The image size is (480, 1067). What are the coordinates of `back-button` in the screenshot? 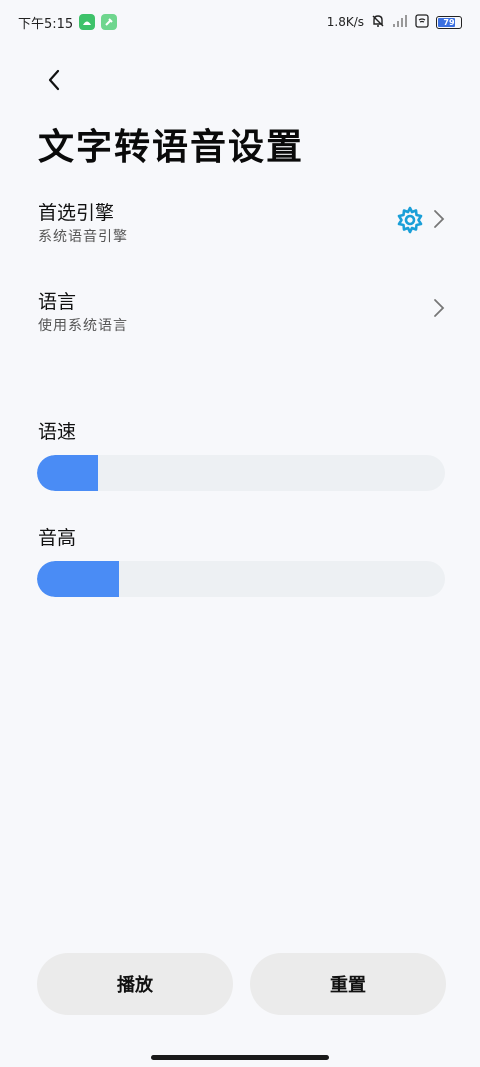 It's located at (54, 80).